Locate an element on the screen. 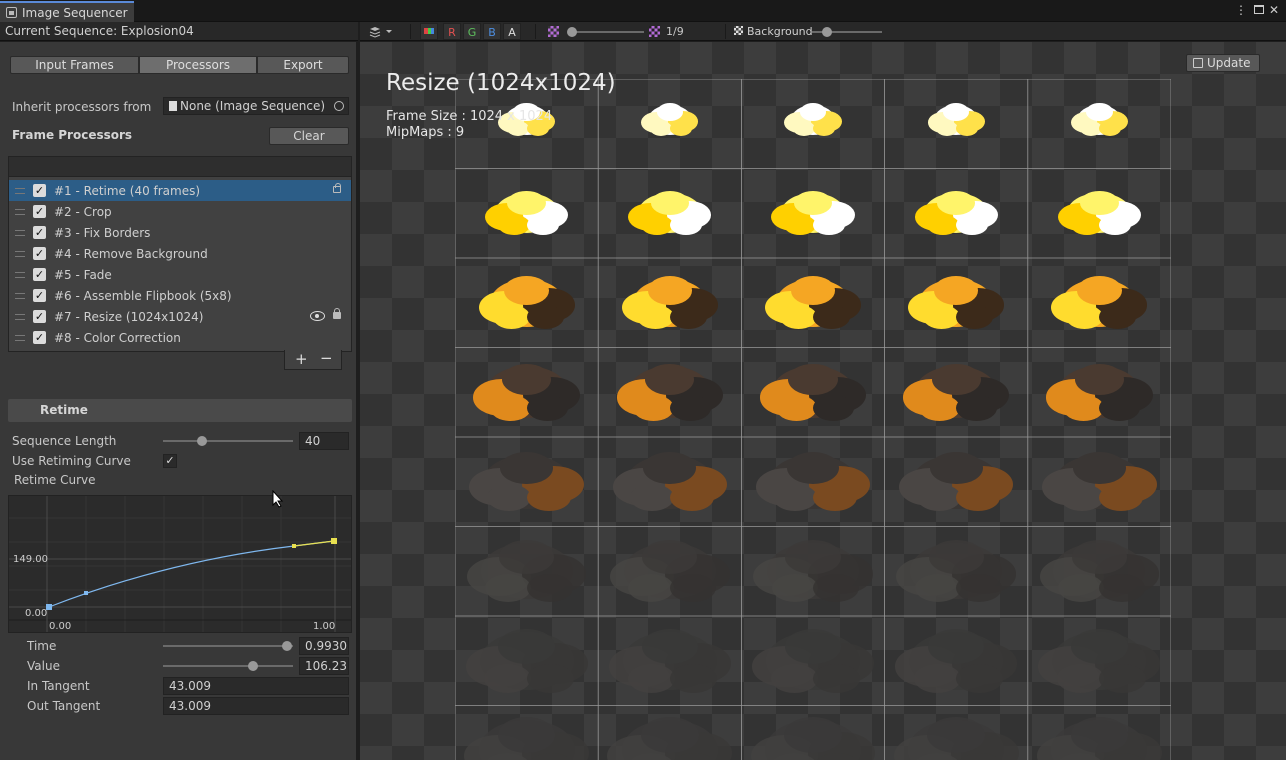  time-slider is located at coordinates (228, 646).